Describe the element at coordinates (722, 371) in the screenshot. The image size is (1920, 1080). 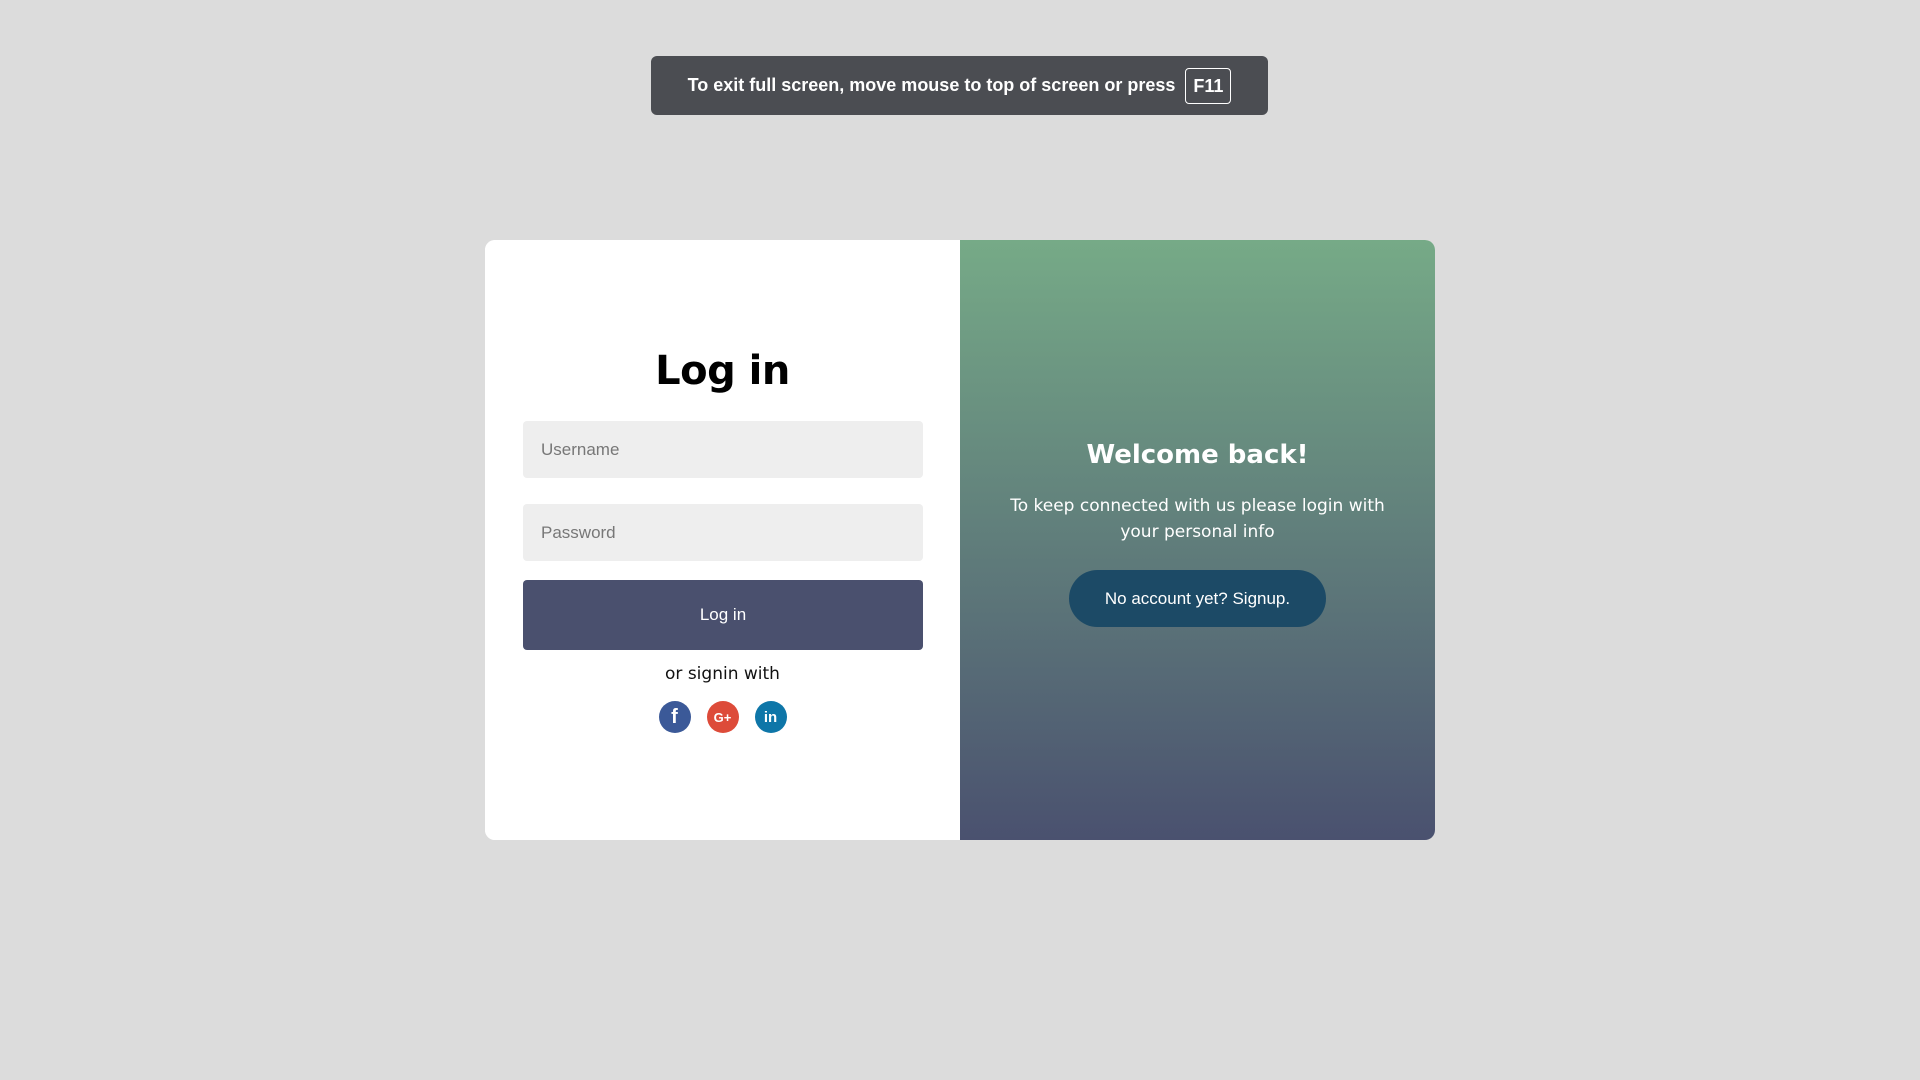
I see `login-title: Log in` at that location.